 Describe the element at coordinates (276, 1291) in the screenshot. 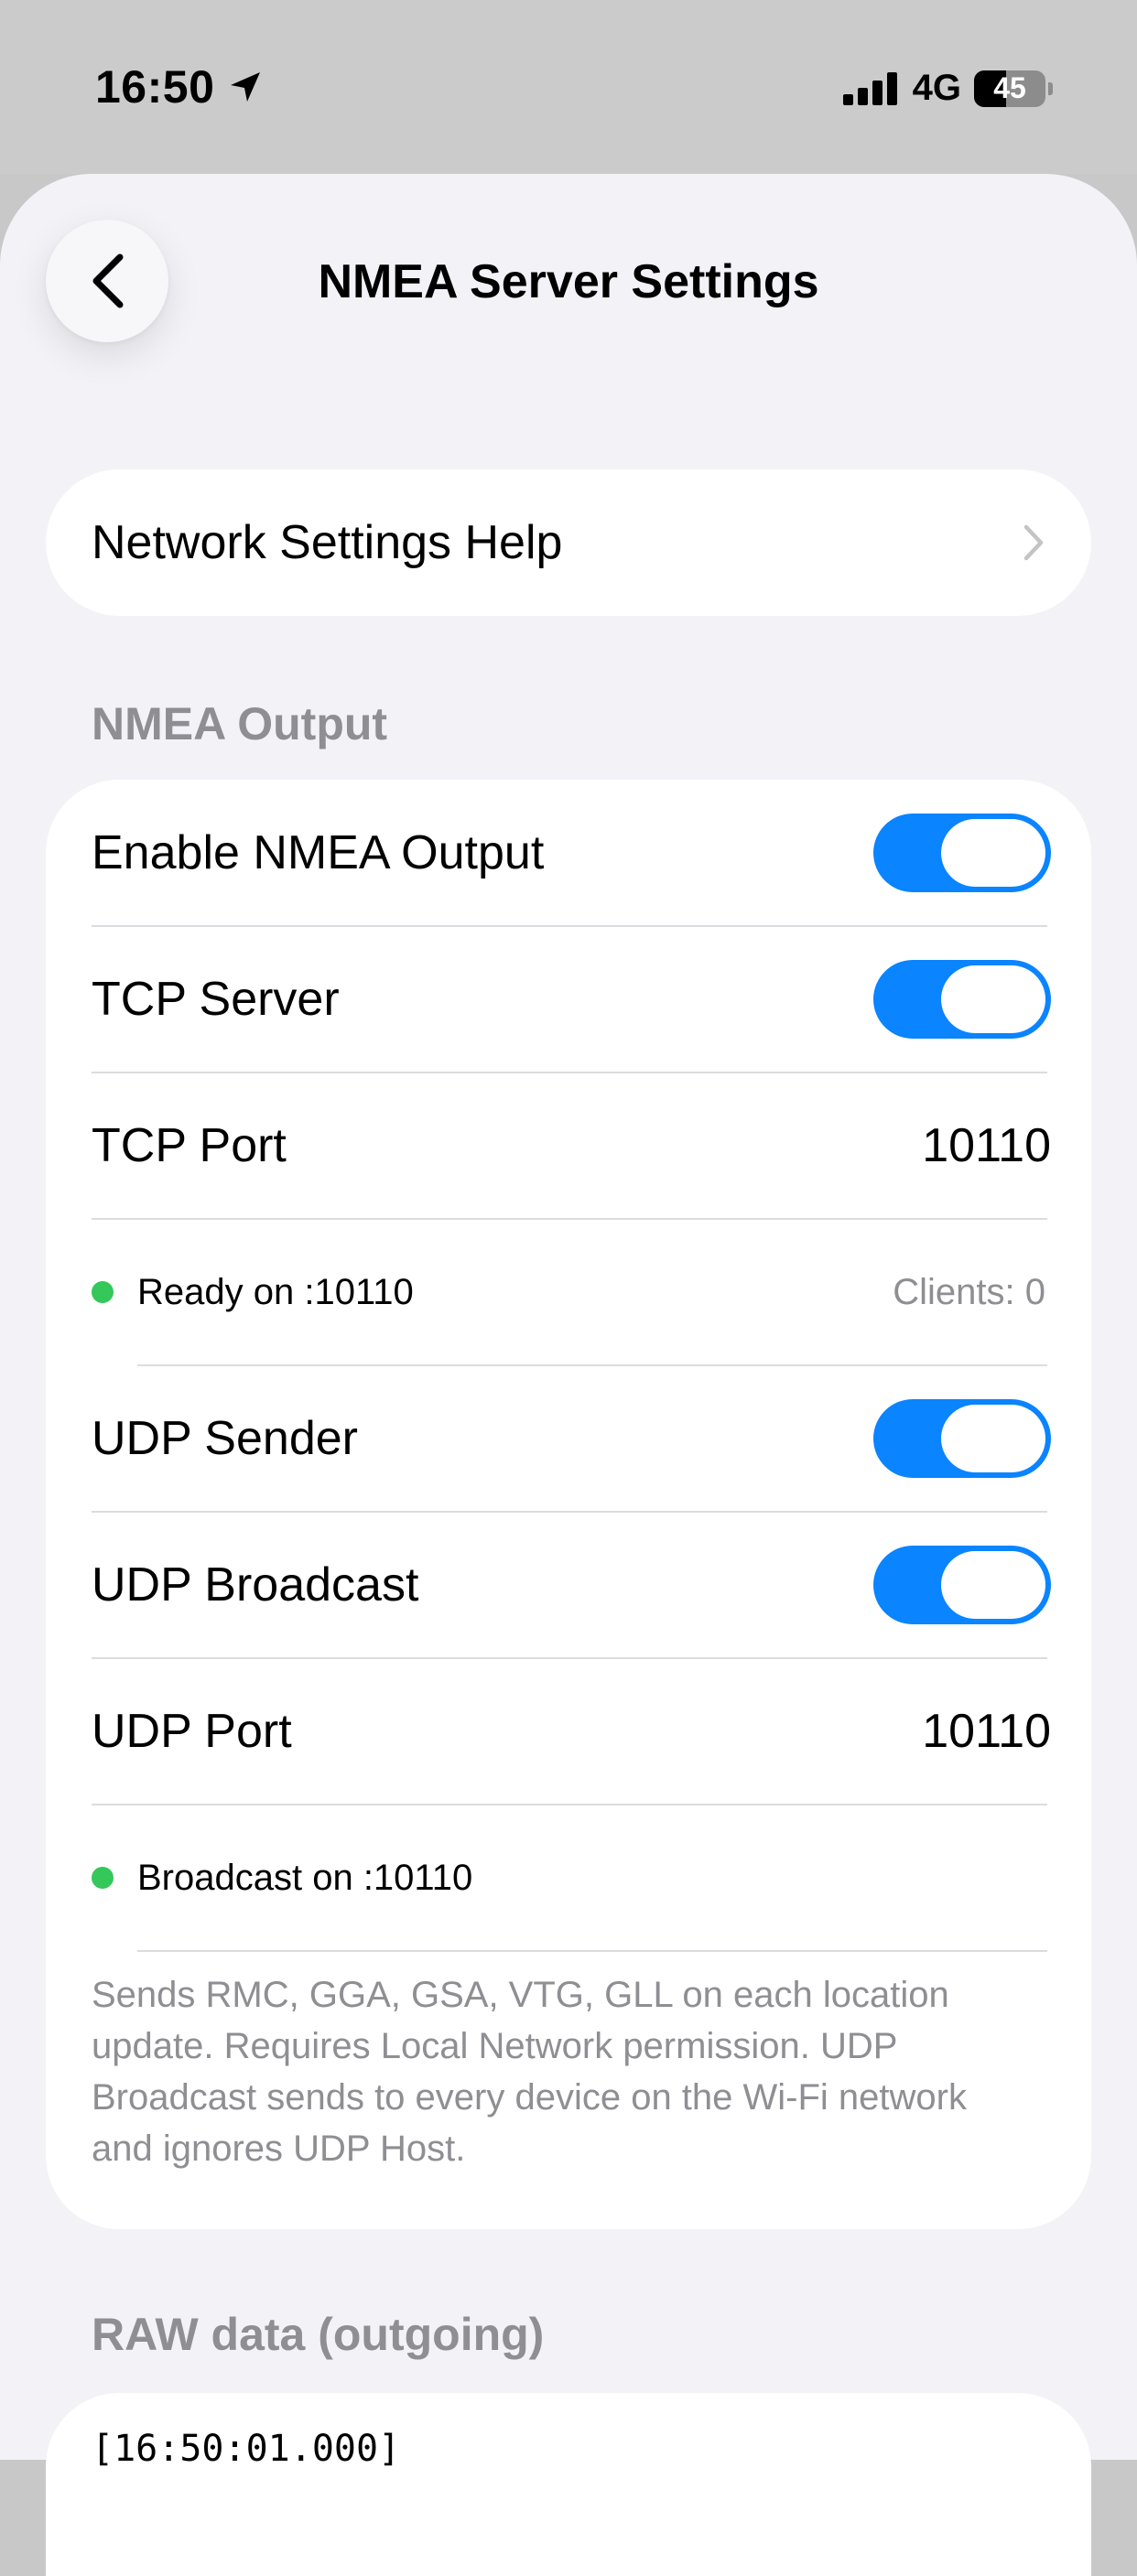

I see `tcp-status-text: Ready on :10110` at that location.